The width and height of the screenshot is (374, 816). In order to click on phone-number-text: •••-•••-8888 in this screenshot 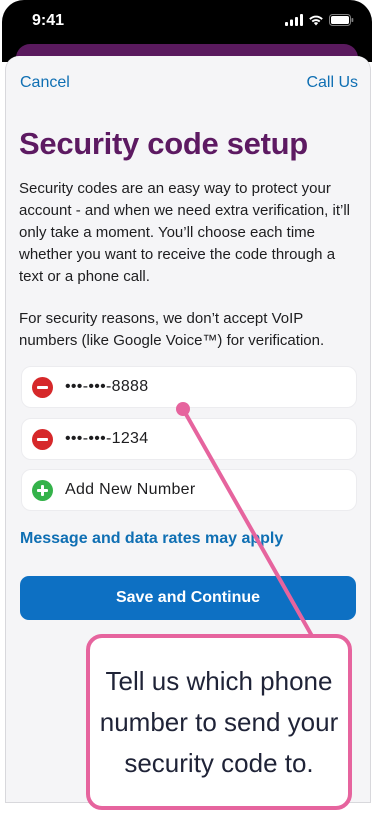, I will do `click(107, 386)`.